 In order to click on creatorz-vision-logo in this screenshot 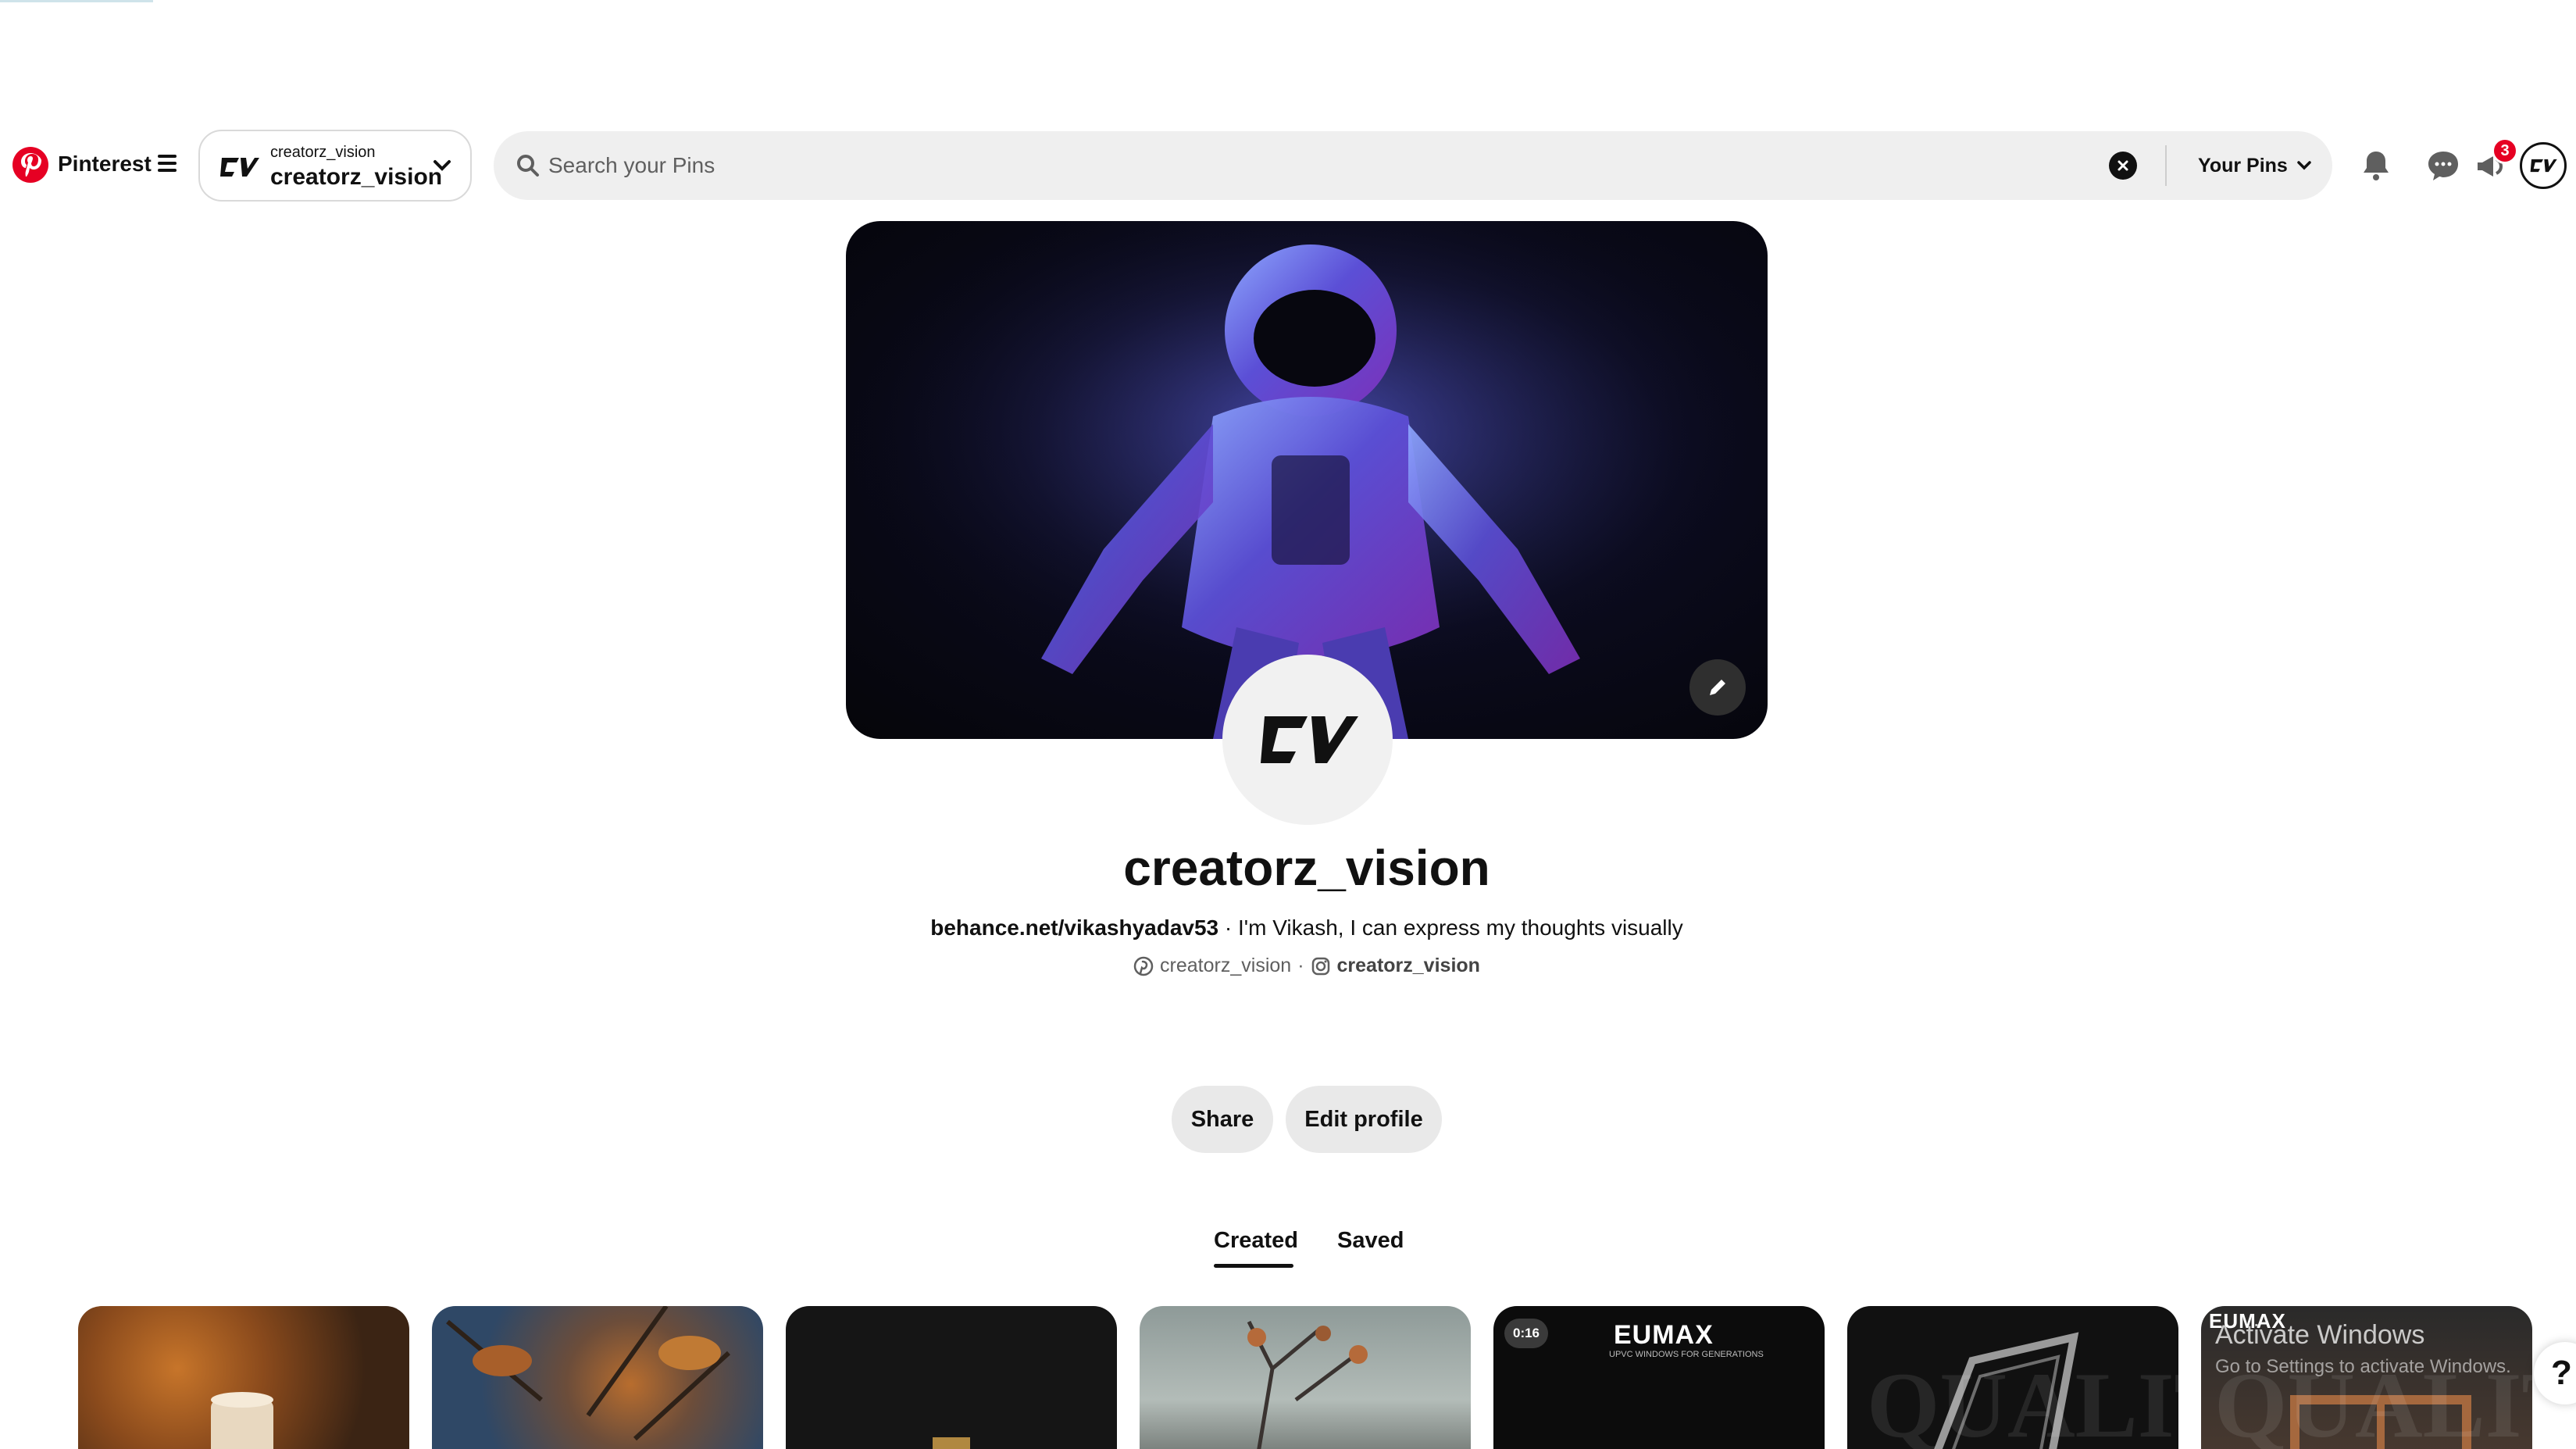, I will do `click(1309, 739)`.